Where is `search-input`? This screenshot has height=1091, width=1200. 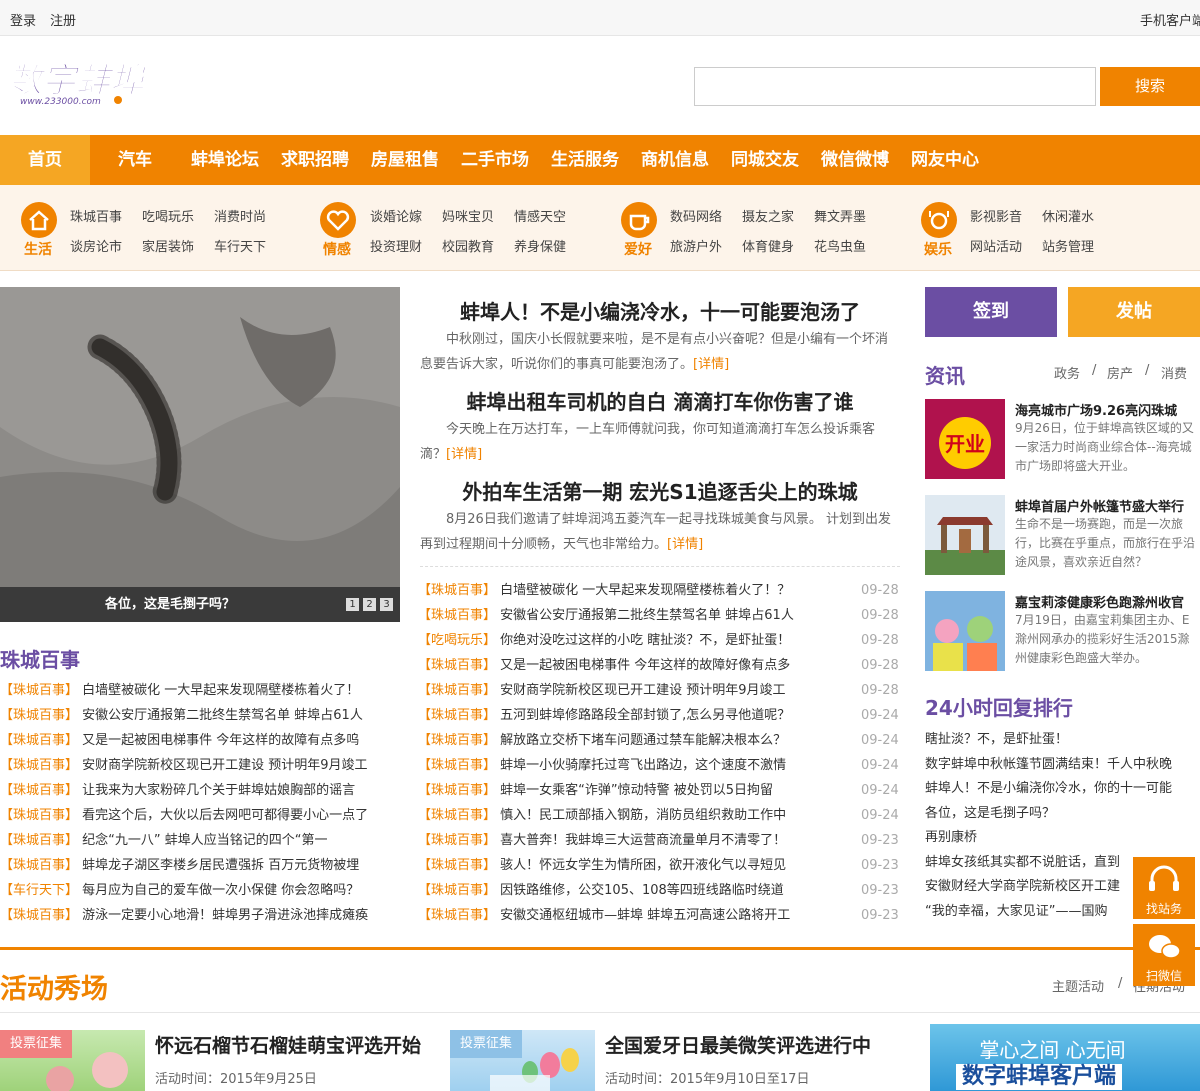 search-input is located at coordinates (895, 86).